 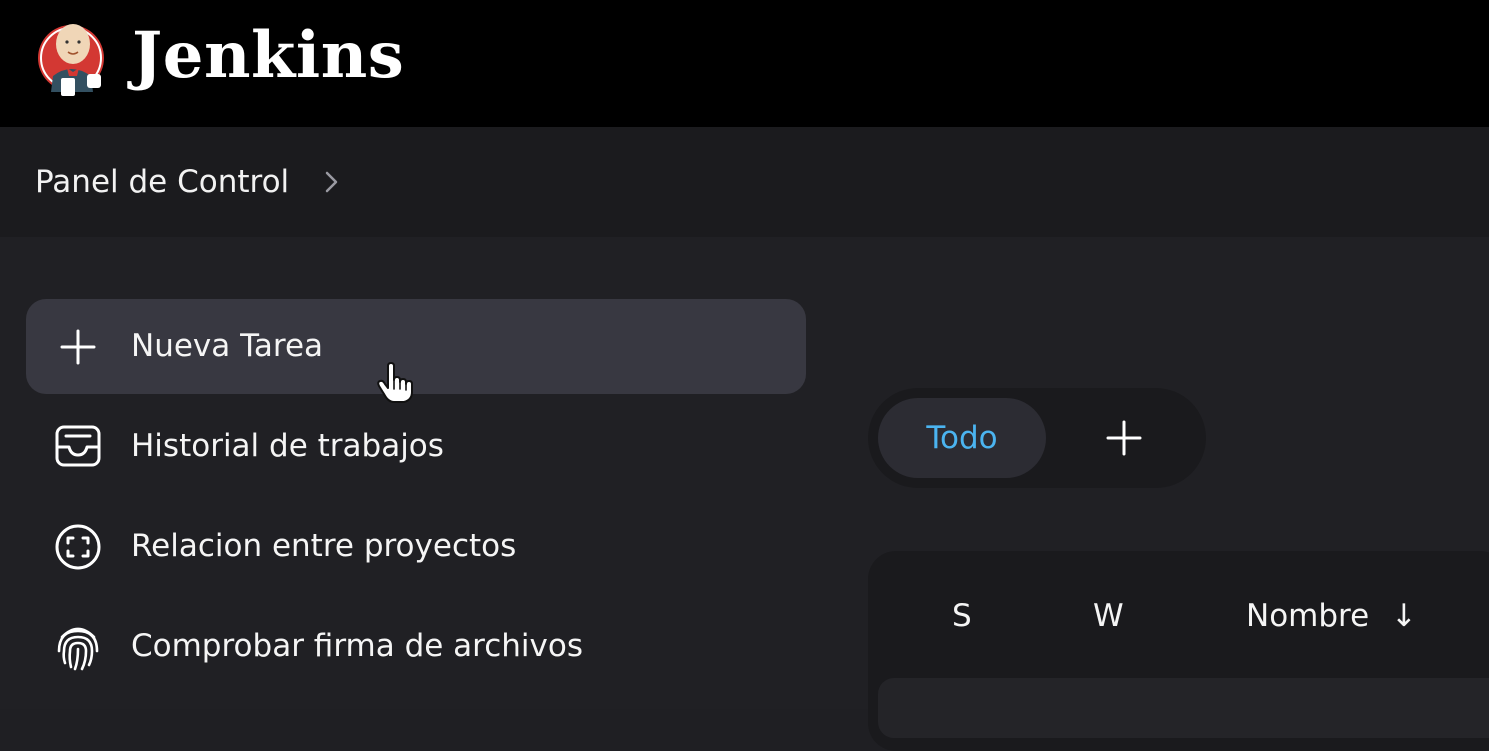 I want to click on view-tabs: Todo, so click(x=1037, y=438).